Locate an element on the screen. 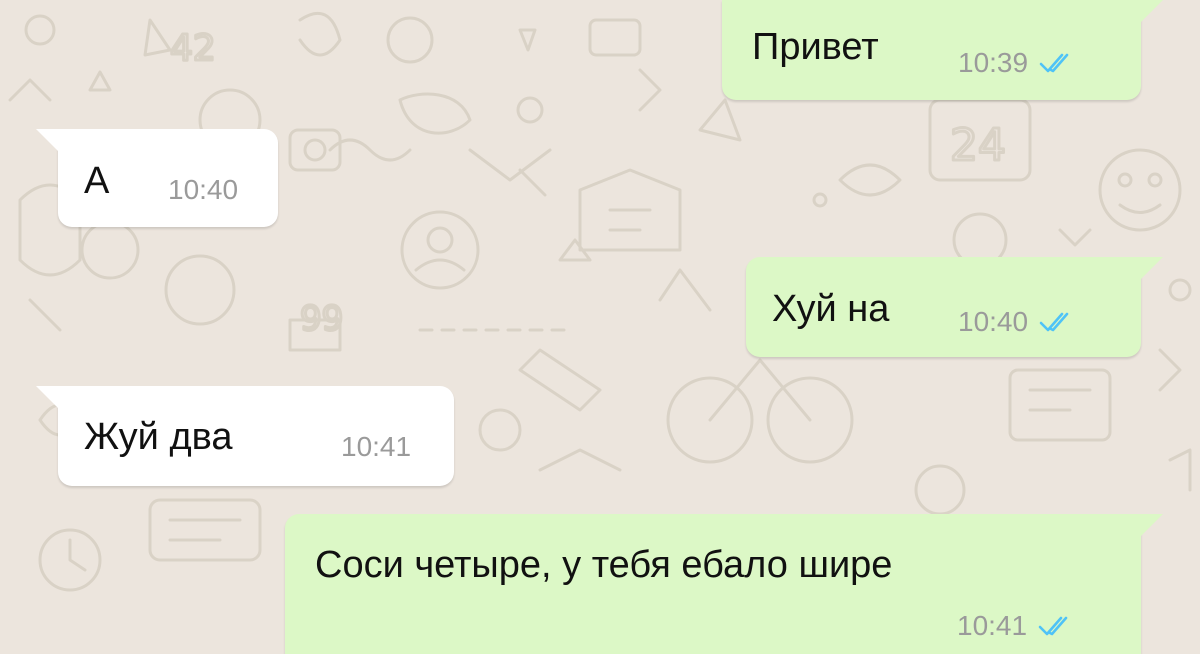  message-bubble-incoming: А 10:40 is located at coordinates (157, 178).